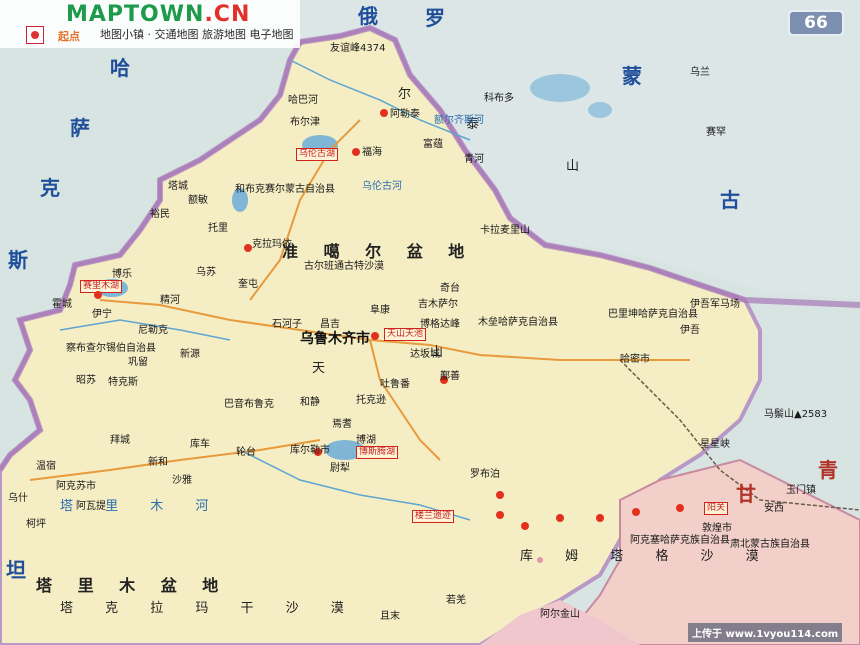  What do you see at coordinates (380, 310) in the screenshot?
I see `place-label: 阜康` at bounding box center [380, 310].